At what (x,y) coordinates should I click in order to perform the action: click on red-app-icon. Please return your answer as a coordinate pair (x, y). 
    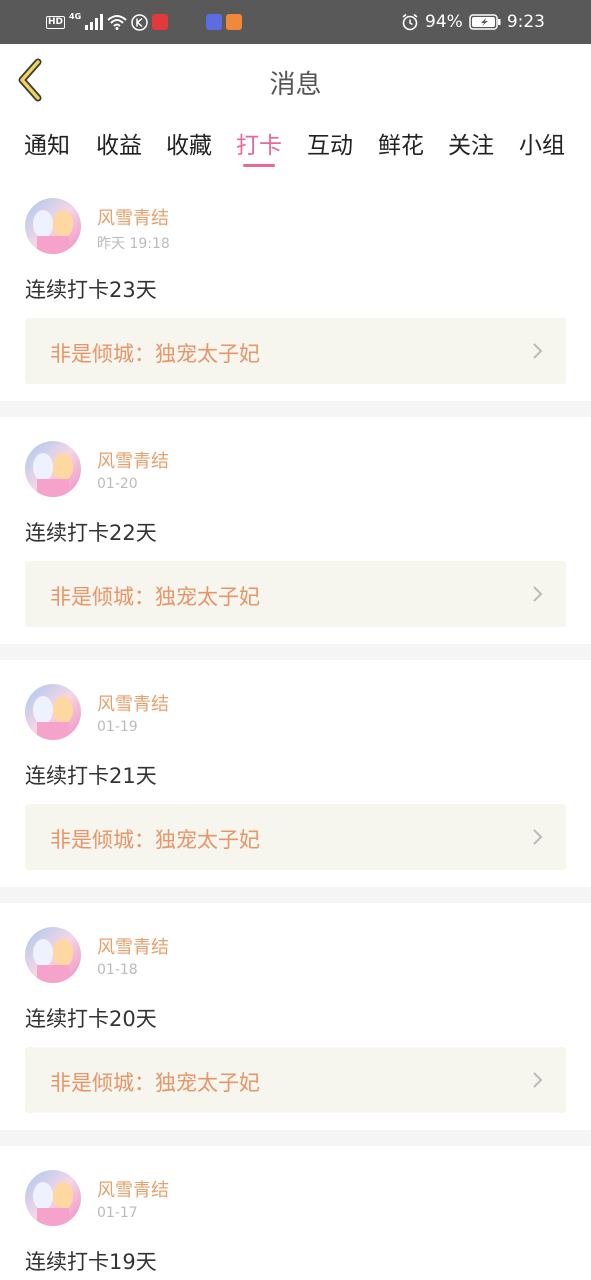
    Looking at the image, I should click on (160, 22).